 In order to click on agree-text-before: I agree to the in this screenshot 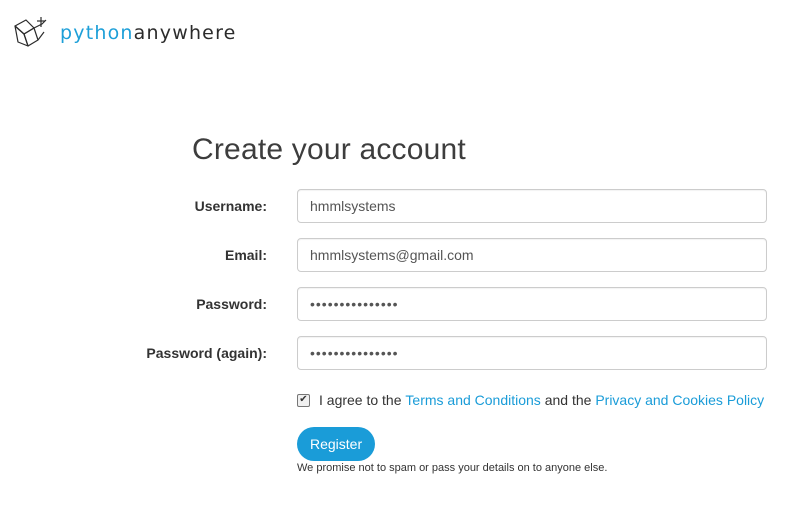, I will do `click(360, 400)`.